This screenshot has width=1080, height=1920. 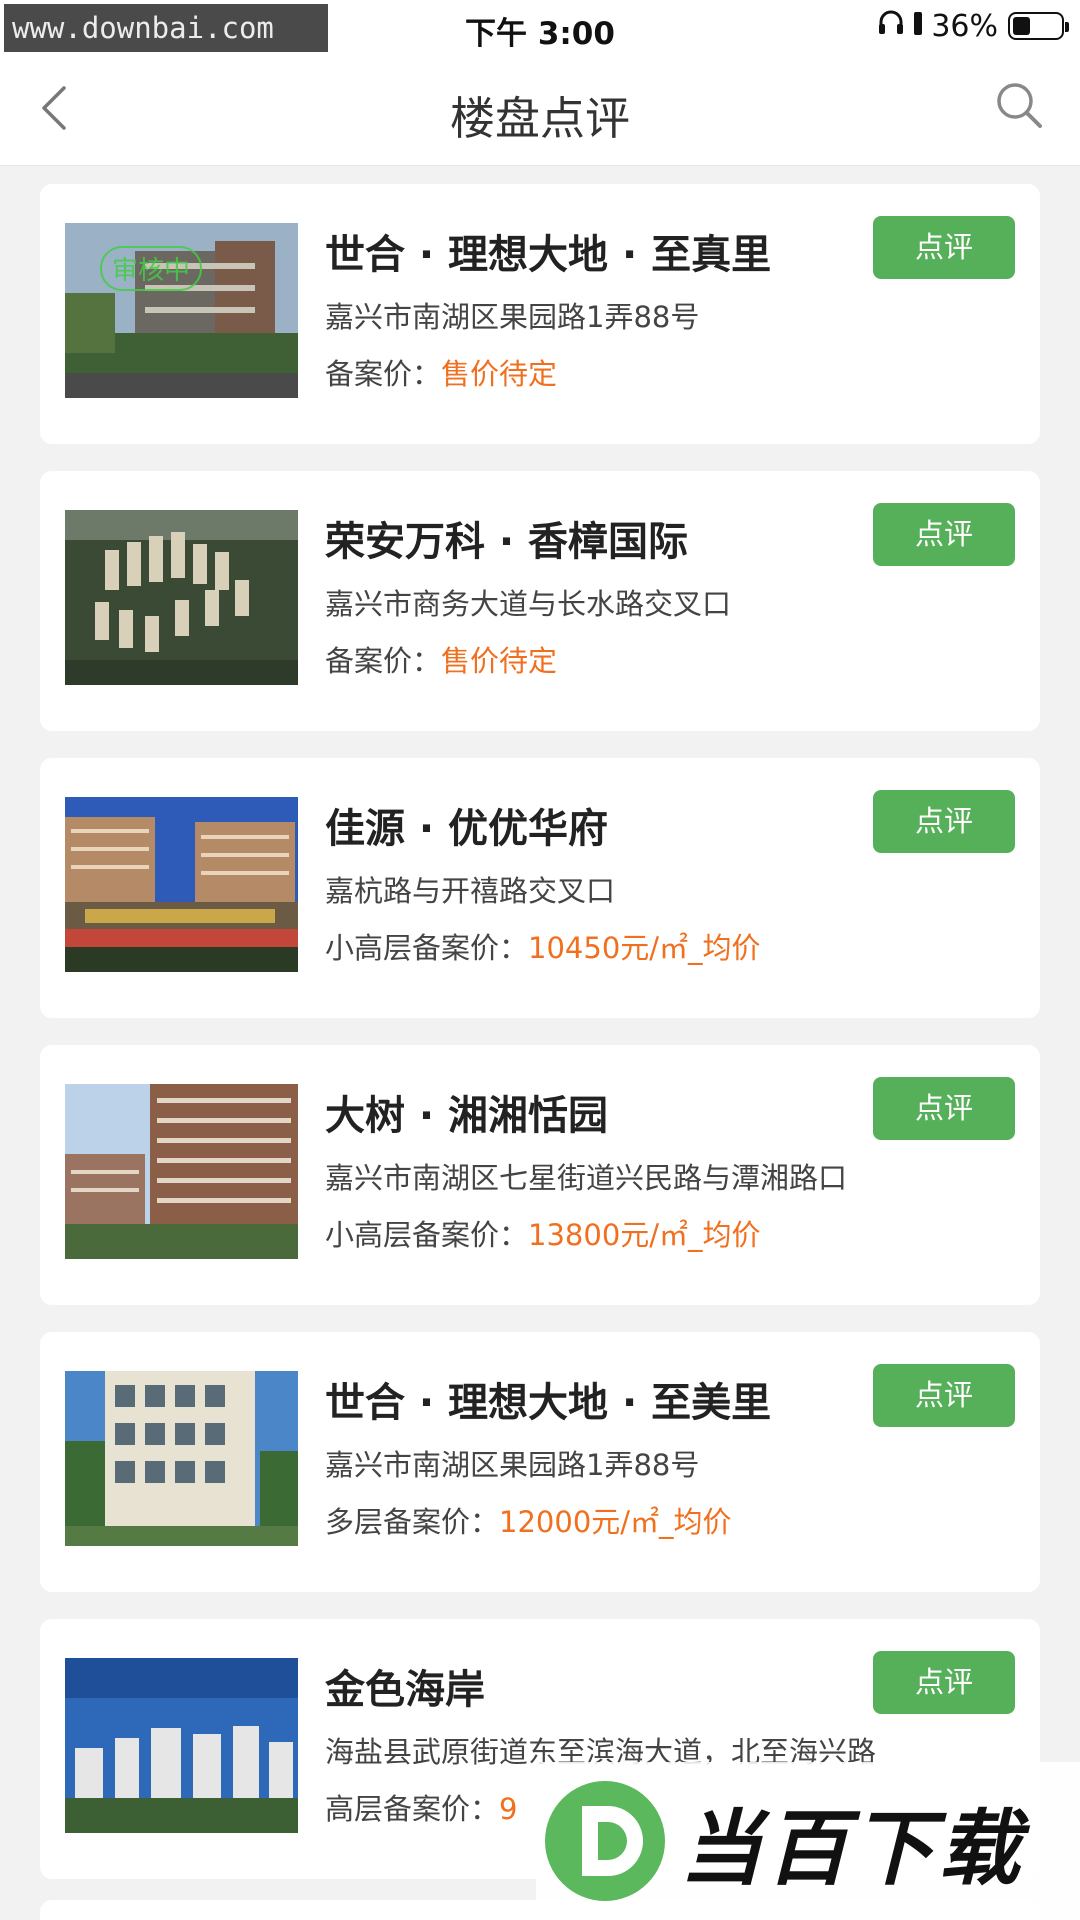 What do you see at coordinates (918, 26) in the screenshot?
I see `battery-small-icon` at bounding box center [918, 26].